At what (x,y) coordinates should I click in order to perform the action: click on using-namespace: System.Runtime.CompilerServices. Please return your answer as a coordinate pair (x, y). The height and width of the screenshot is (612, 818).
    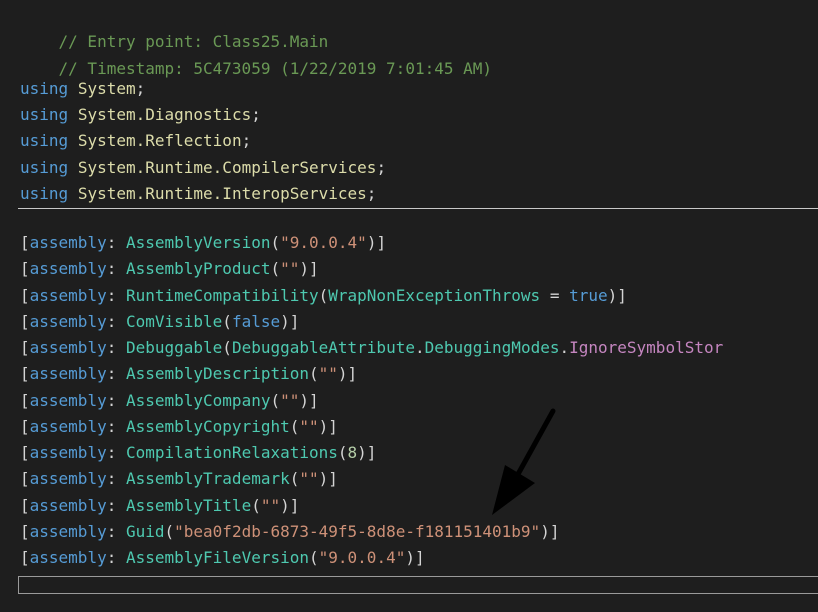
    Looking at the image, I should click on (227, 167).